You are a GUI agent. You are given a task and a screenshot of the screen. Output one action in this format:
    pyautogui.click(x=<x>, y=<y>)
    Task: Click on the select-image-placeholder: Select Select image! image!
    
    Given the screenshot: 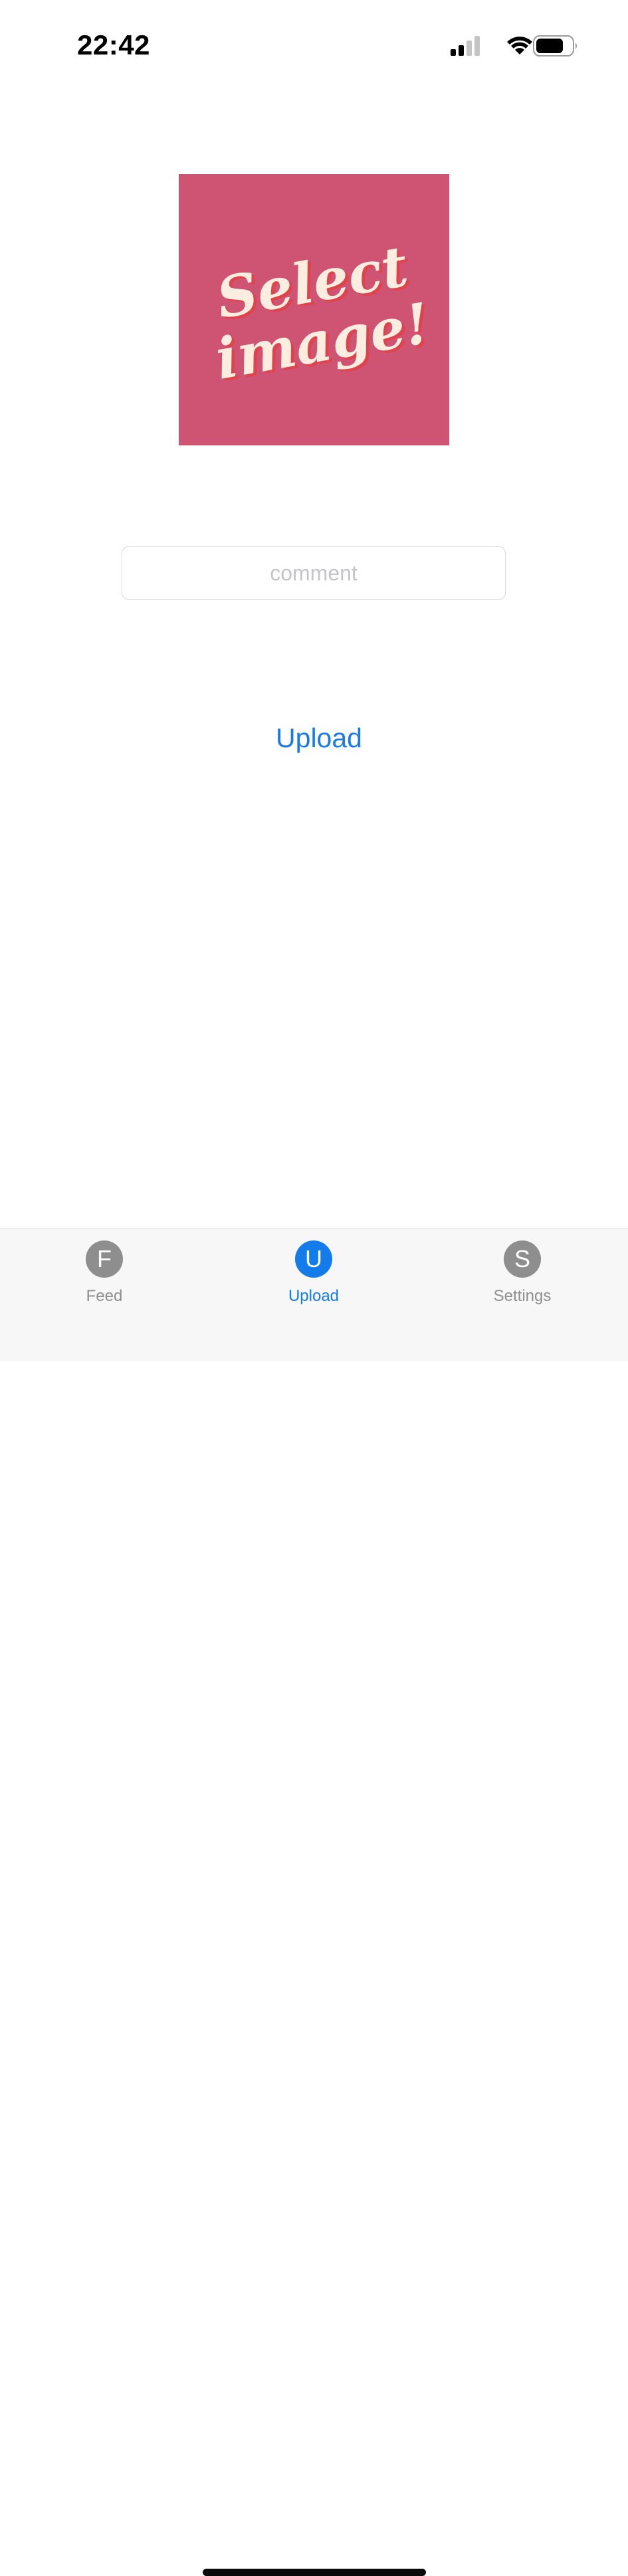 What is the action you would take?
    pyautogui.click(x=324, y=313)
    